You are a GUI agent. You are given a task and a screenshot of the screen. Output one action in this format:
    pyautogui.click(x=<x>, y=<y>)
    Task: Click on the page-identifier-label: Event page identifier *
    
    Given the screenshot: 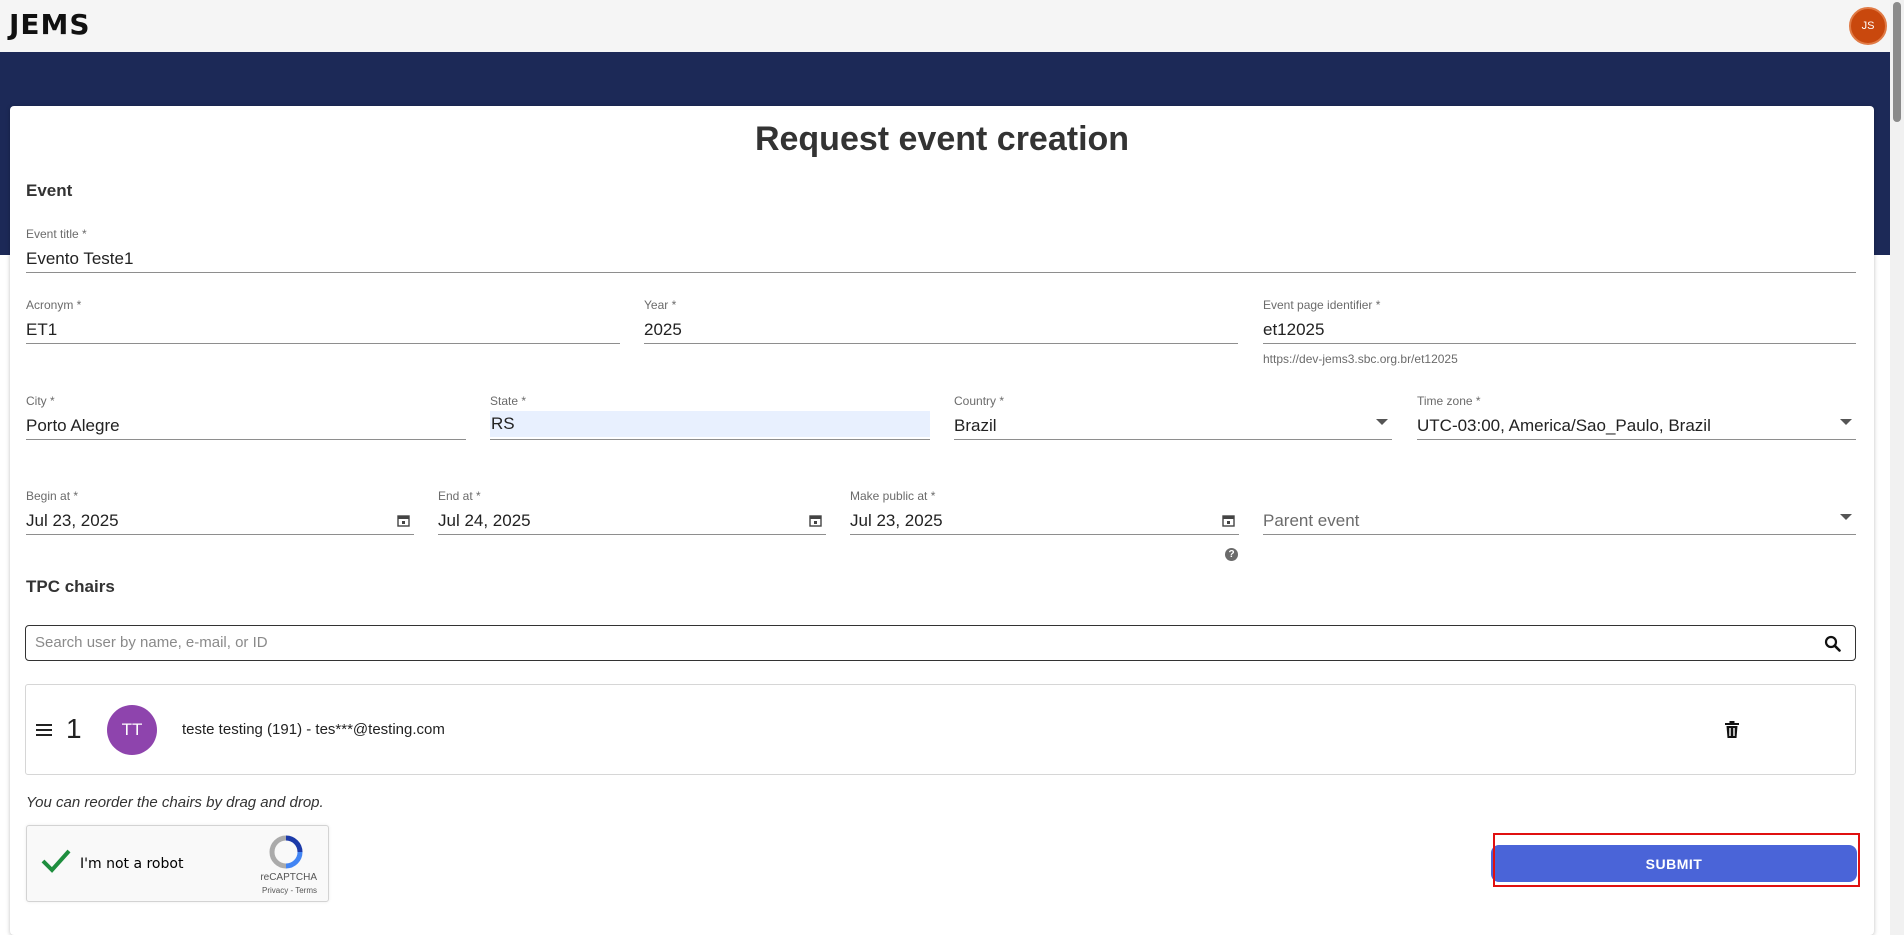 What is the action you would take?
    pyautogui.click(x=1322, y=305)
    